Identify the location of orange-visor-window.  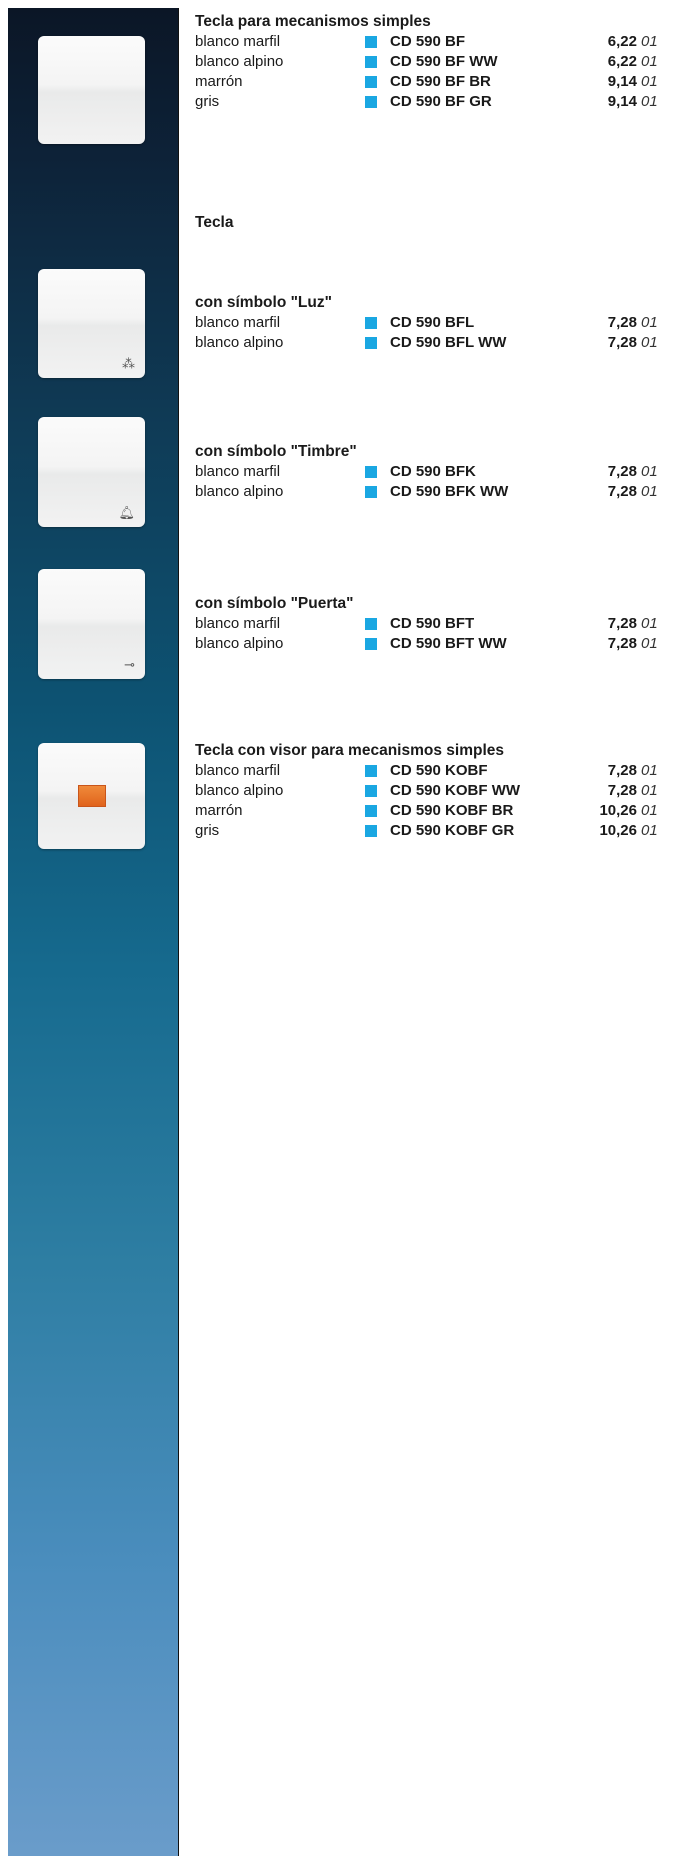
(92, 796).